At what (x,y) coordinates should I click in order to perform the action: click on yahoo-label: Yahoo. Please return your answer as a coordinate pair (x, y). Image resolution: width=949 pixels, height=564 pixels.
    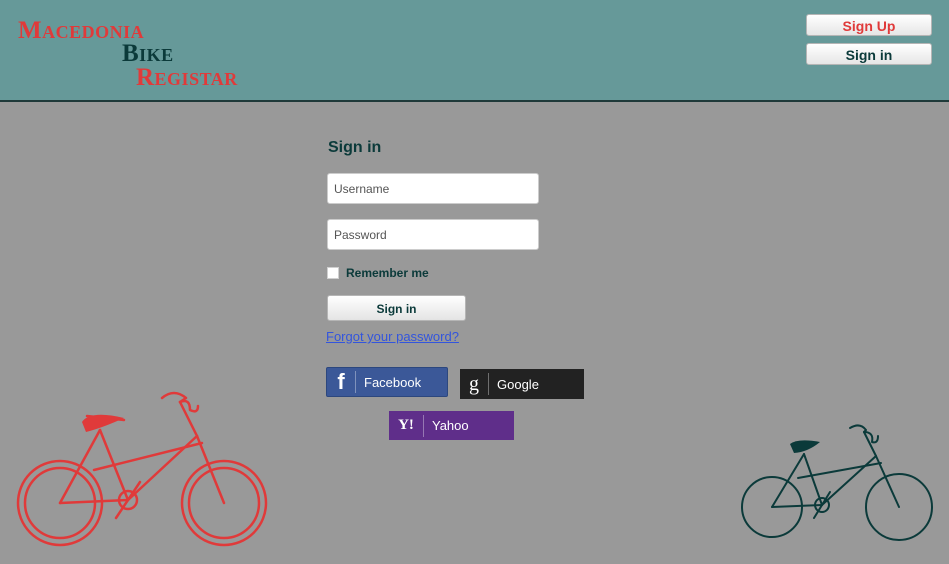
    Looking at the image, I should click on (450, 425).